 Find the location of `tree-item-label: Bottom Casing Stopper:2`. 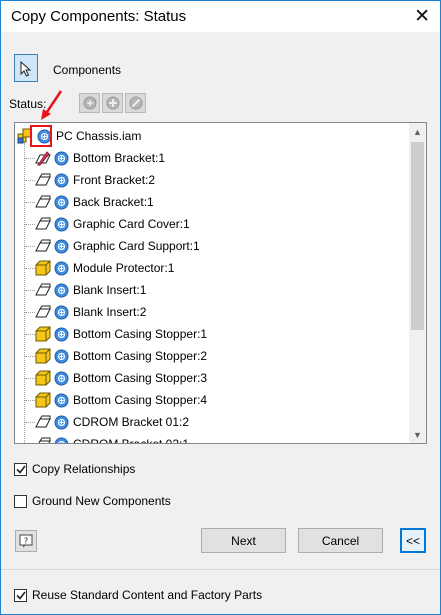

tree-item-label: Bottom Casing Stopper:2 is located at coordinates (140, 356).